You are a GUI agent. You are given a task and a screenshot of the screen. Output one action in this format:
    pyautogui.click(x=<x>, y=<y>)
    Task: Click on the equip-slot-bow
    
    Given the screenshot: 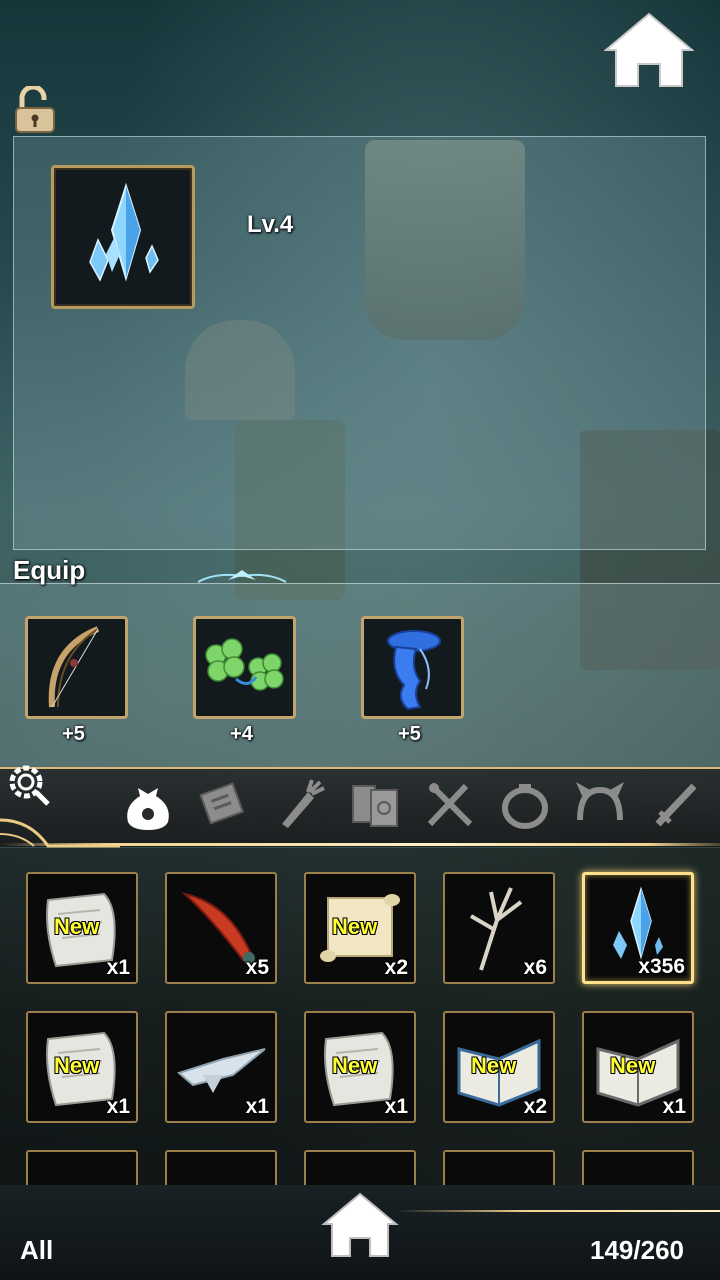 What is the action you would take?
    pyautogui.click(x=76, y=667)
    